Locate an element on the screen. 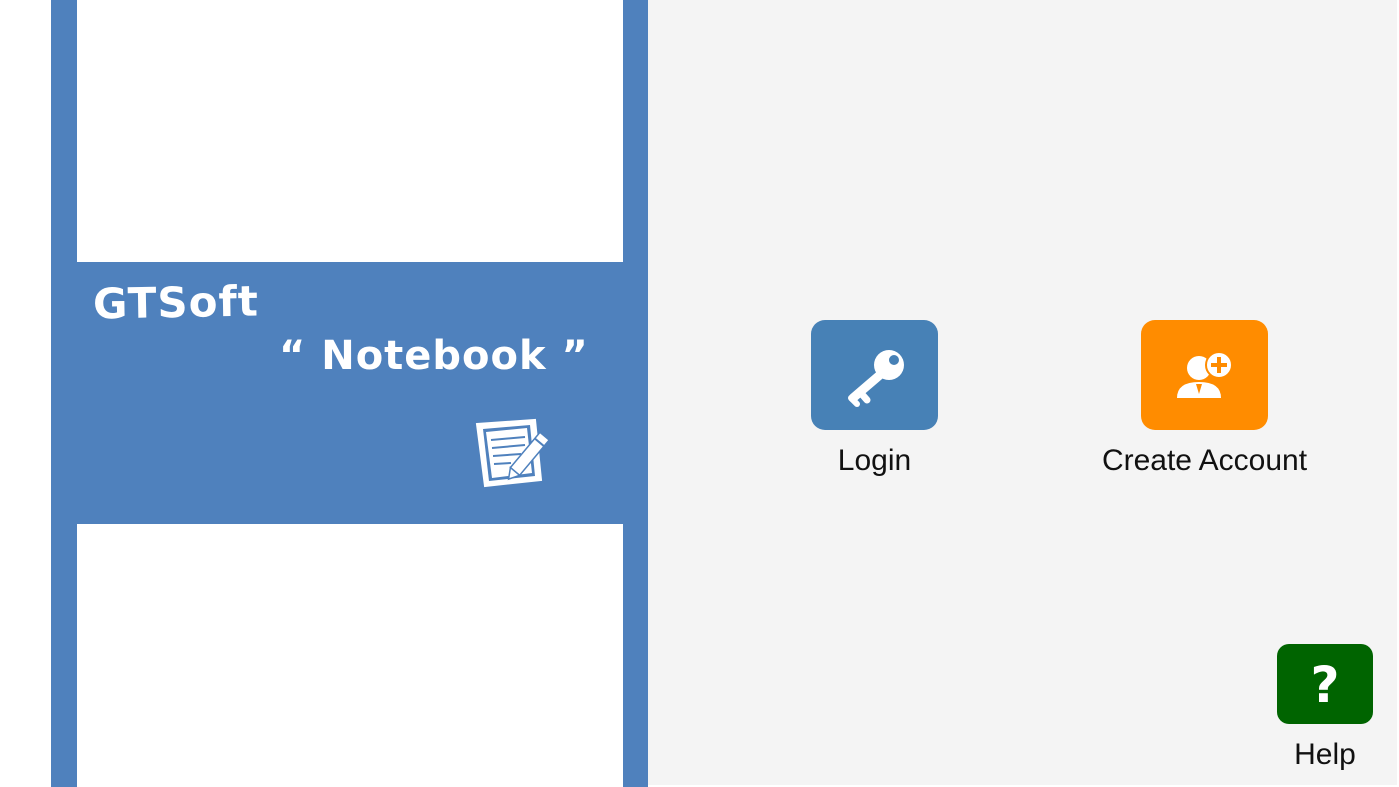 The height and width of the screenshot is (787, 1399). create-account-label: Create Account is located at coordinates (1204, 461).